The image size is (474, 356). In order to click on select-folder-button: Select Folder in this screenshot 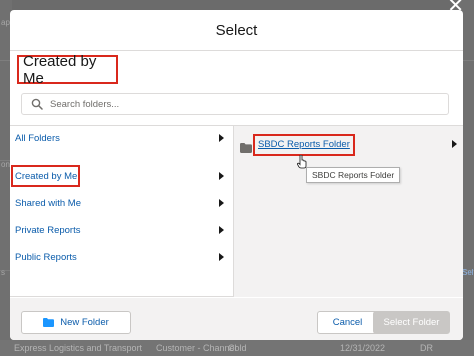, I will do `click(411, 322)`.